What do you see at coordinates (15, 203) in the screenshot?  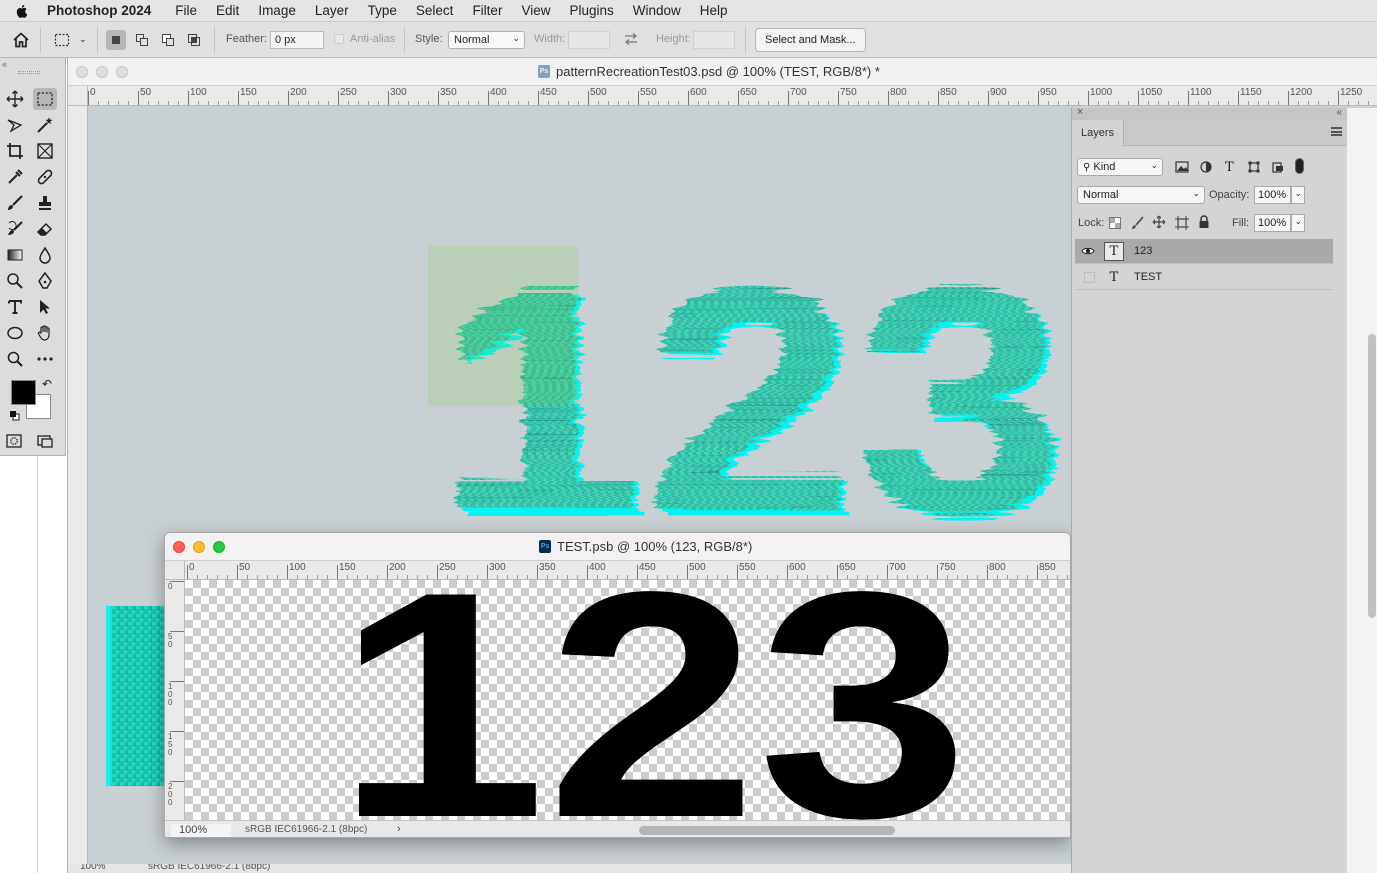 I see `brush-tool-icon` at bounding box center [15, 203].